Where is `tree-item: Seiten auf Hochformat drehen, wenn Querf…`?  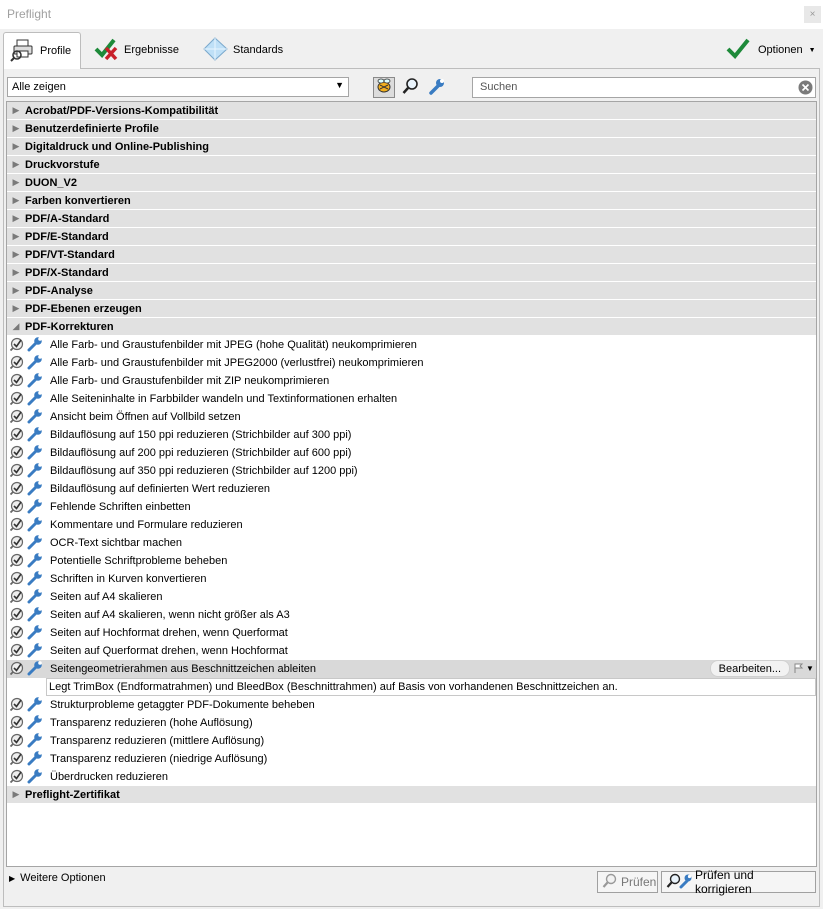 tree-item: Seiten auf Hochformat drehen, wenn Querf… is located at coordinates (411, 633).